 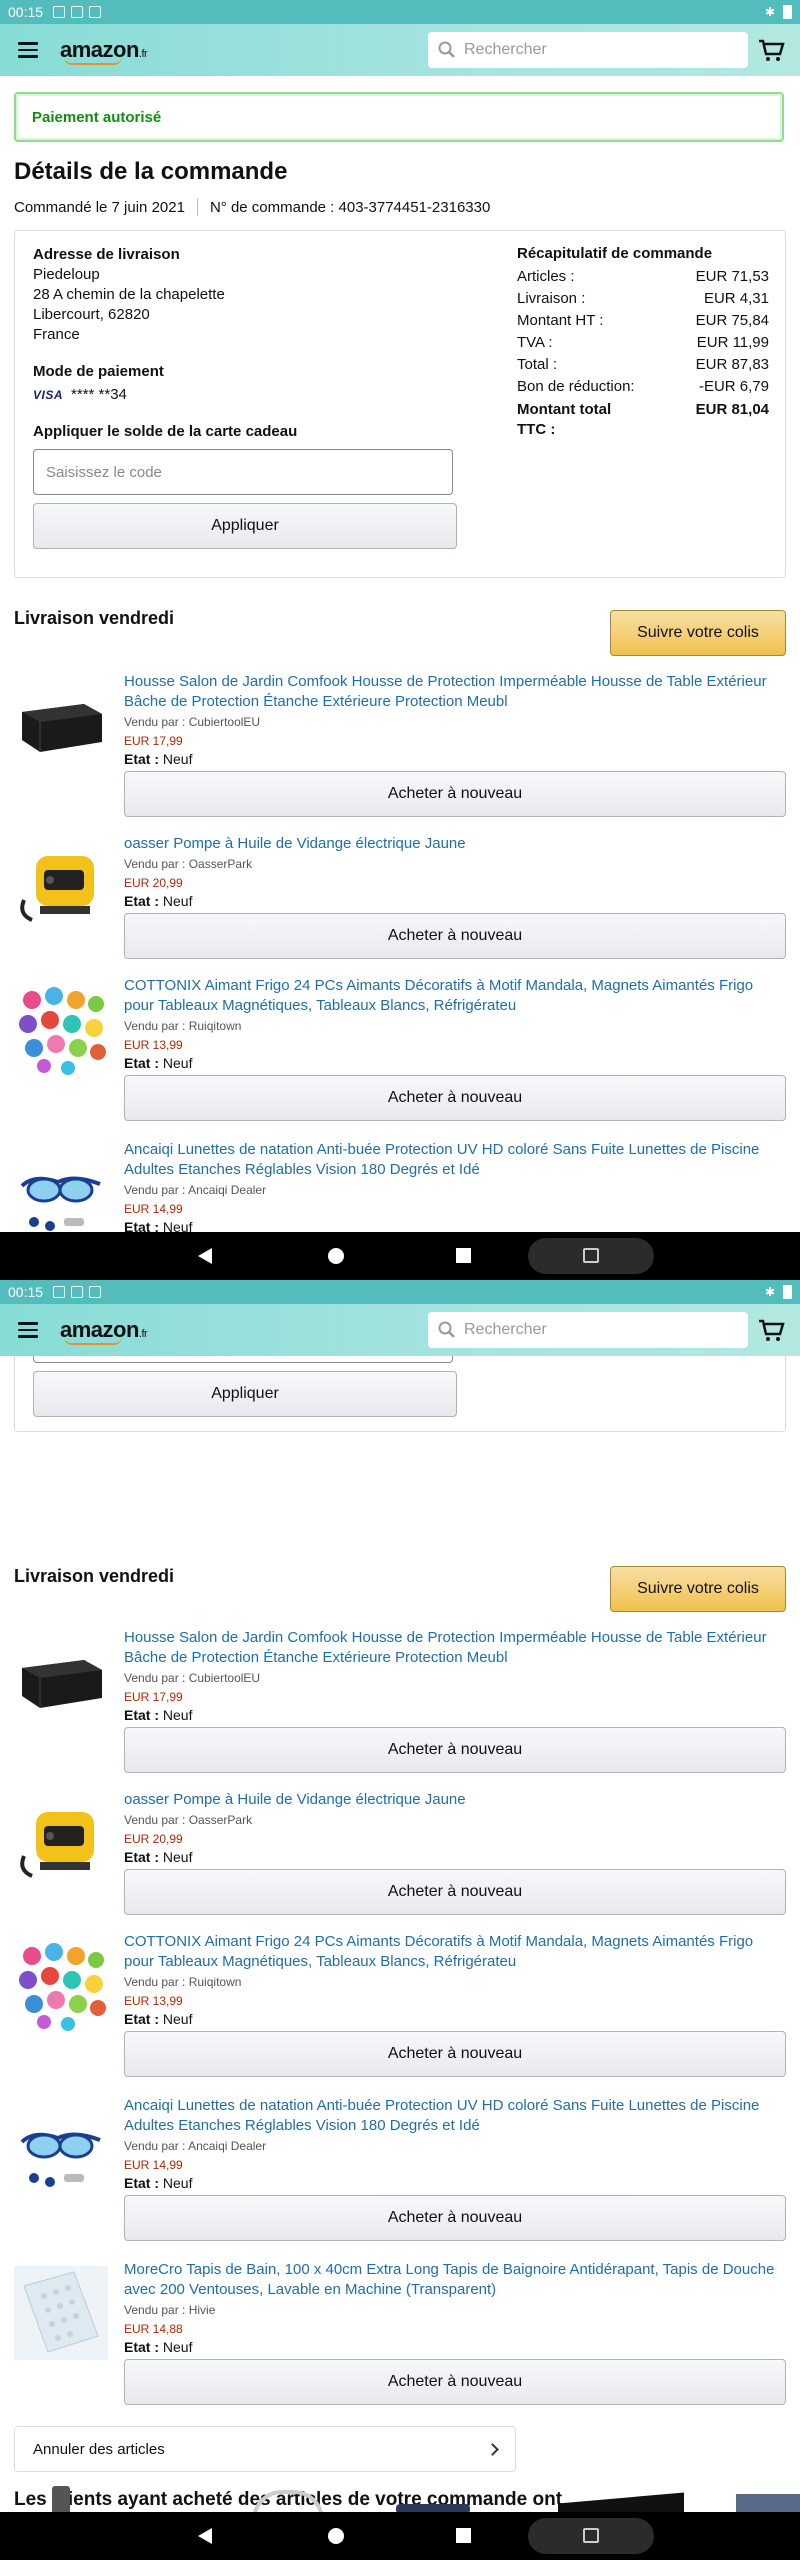 I want to click on order-number: N° de commande : 403-3774451-2316330, so click(x=350, y=207).